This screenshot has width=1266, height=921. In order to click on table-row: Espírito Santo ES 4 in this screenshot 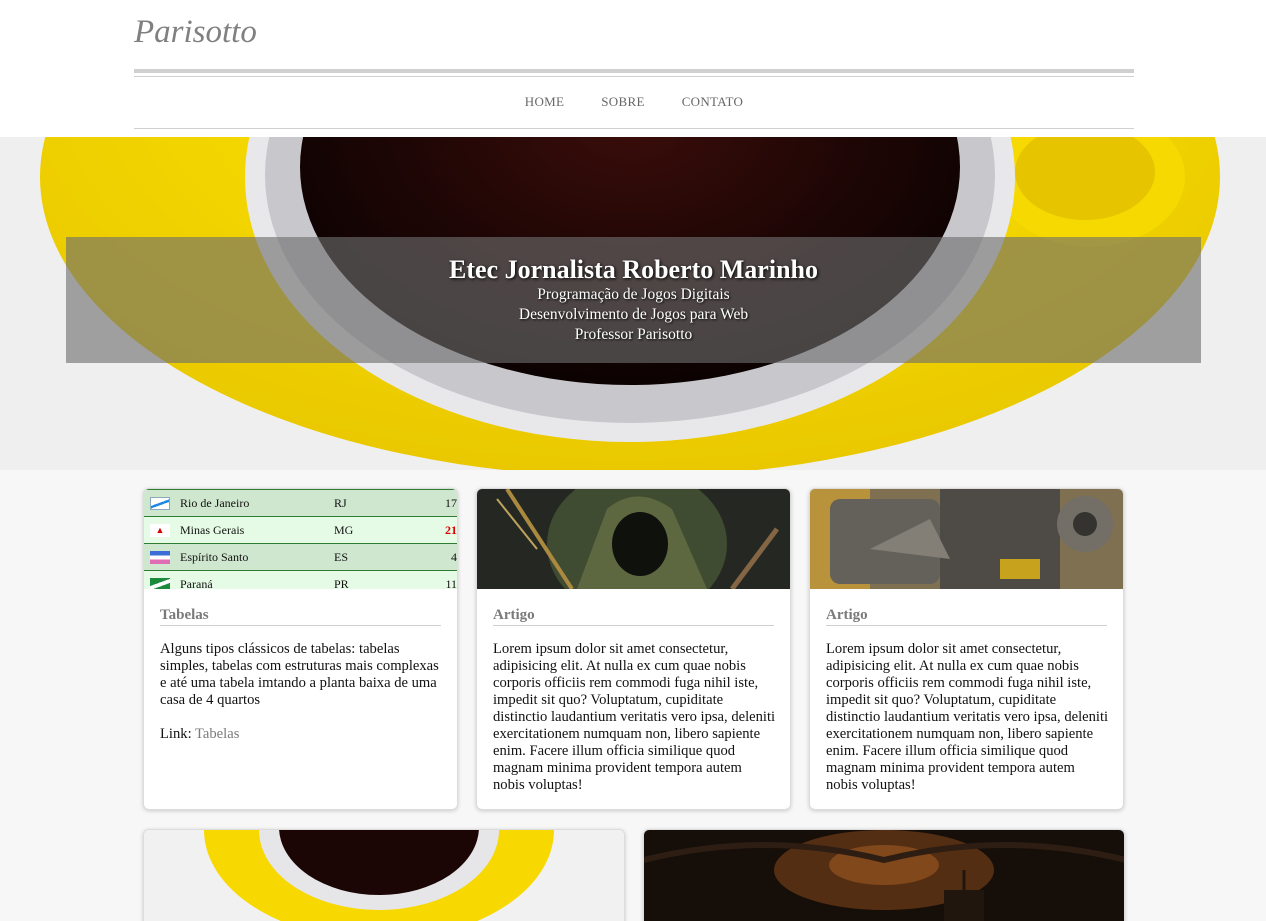, I will do `click(300, 557)`.